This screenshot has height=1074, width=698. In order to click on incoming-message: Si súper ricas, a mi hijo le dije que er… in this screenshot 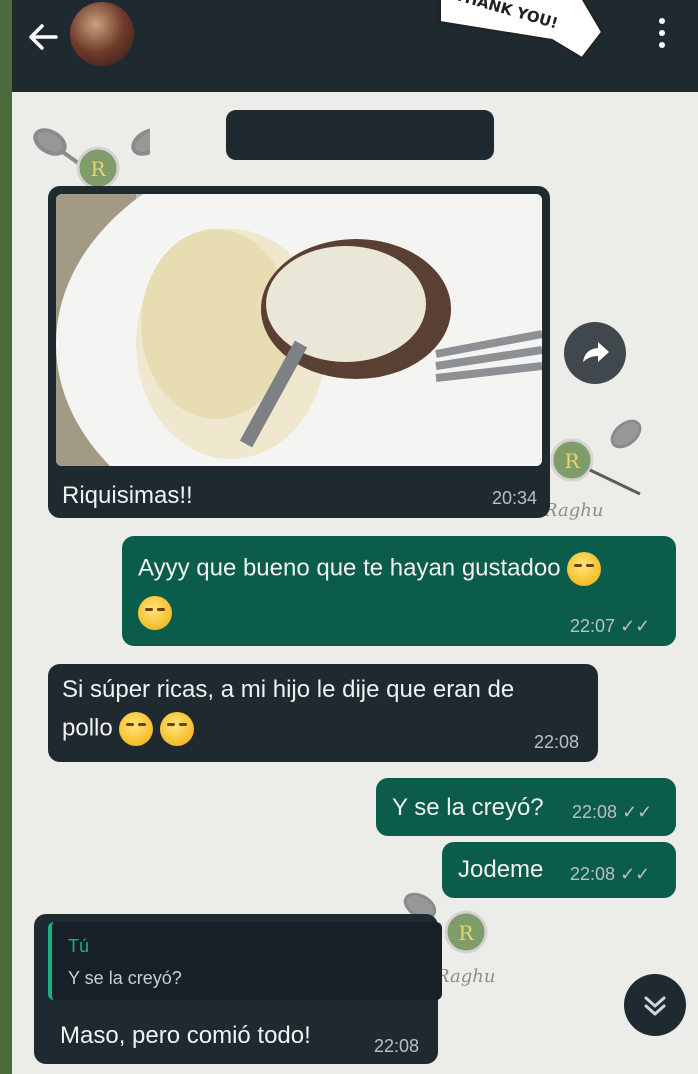, I will do `click(323, 713)`.